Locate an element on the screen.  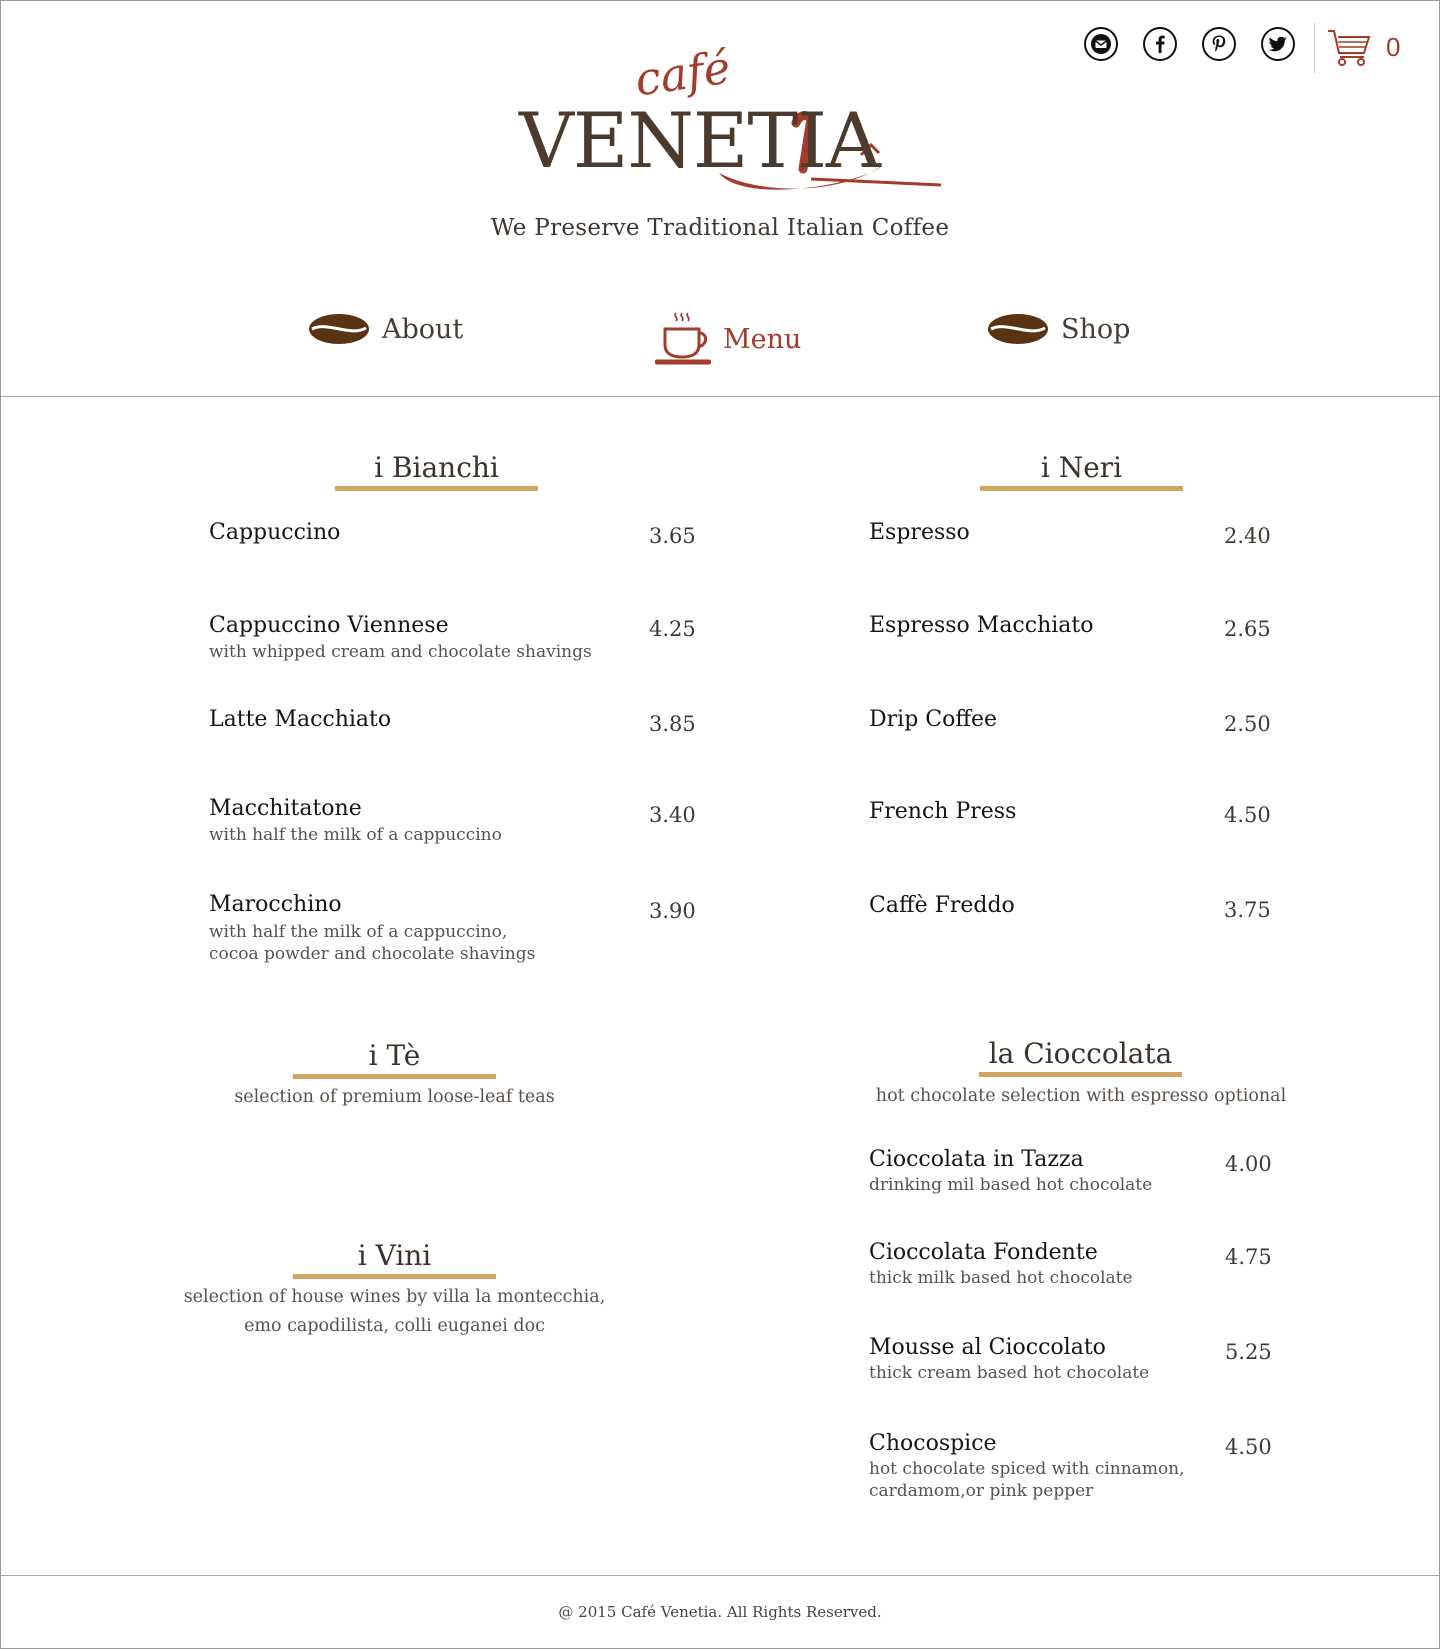
menu-item-desc: thick milk based hot chocolate is located at coordinates (1001, 1278).